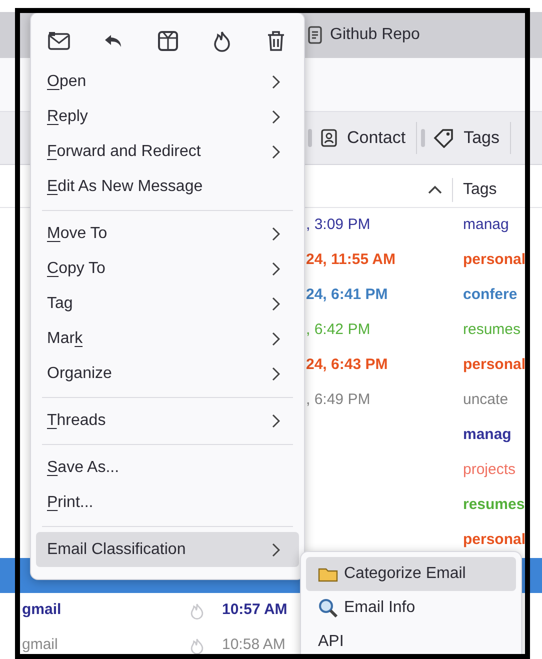 The width and height of the screenshot is (542, 659). I want to click on tag-cell: uncate, so click(485, 399).